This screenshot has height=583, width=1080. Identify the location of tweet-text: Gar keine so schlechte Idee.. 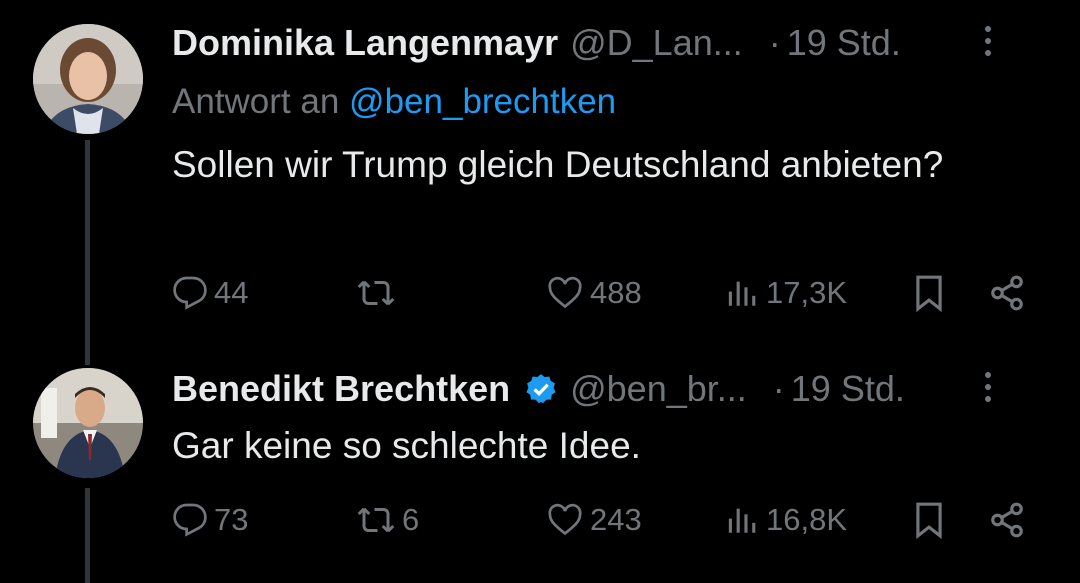
(406, 445).